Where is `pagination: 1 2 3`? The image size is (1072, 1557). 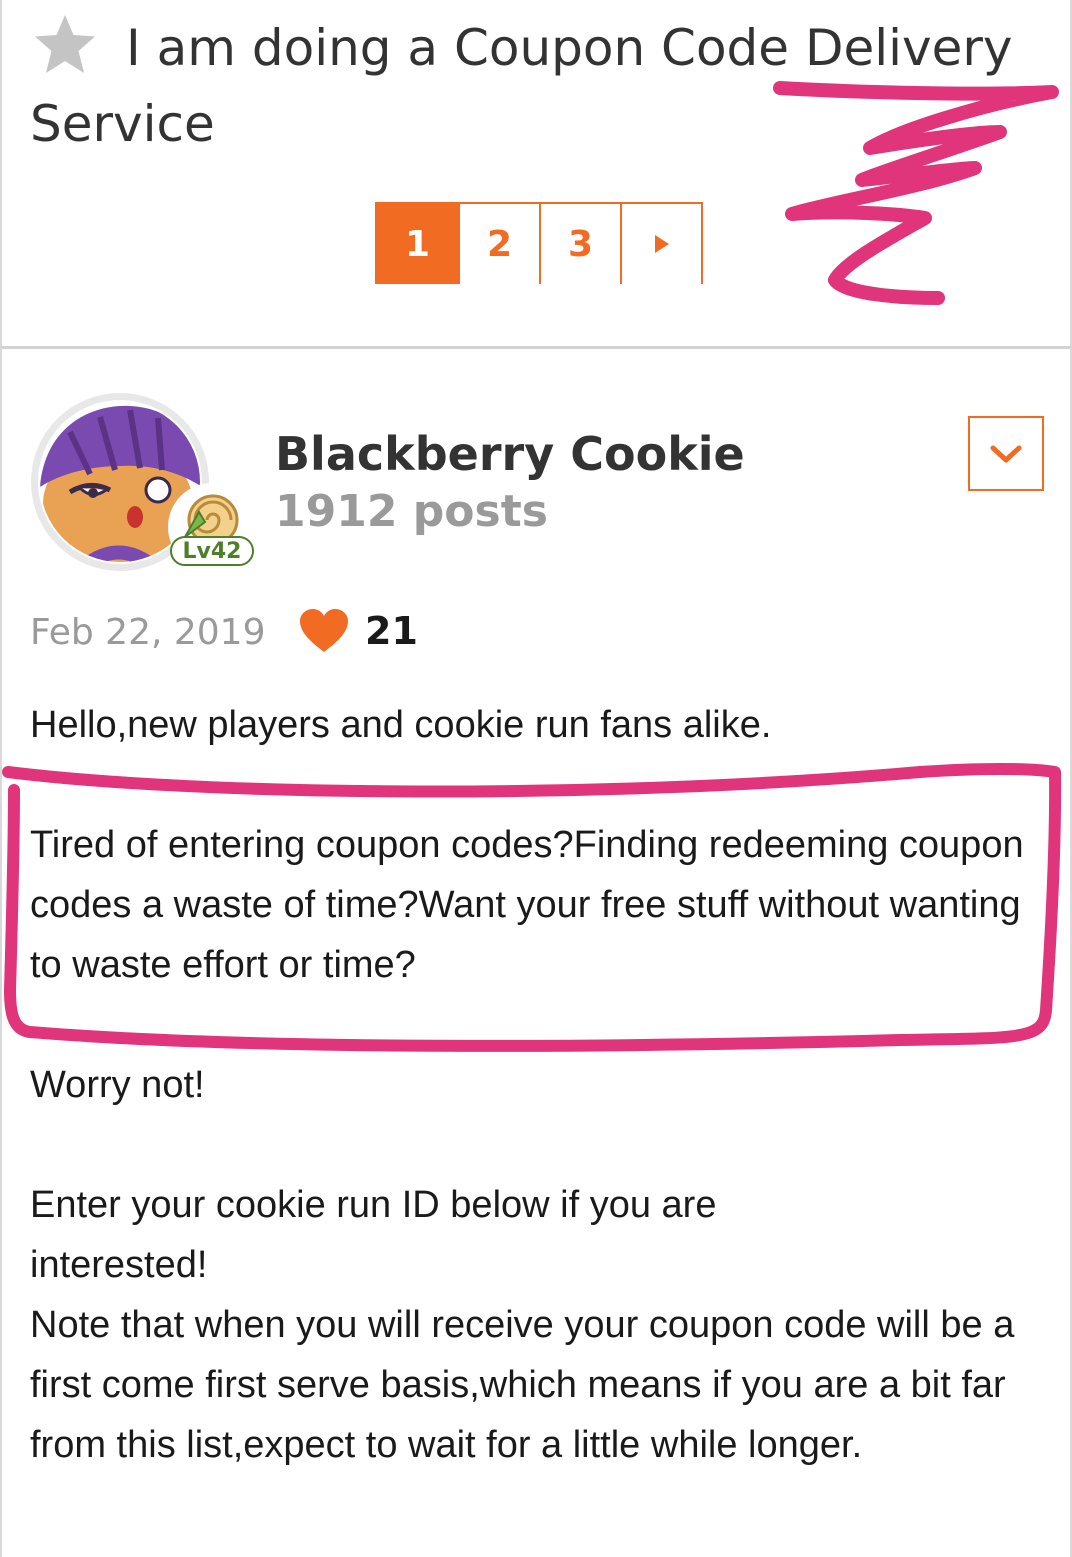 pagination: 1 2 3 is located at coordinates (539, 243).